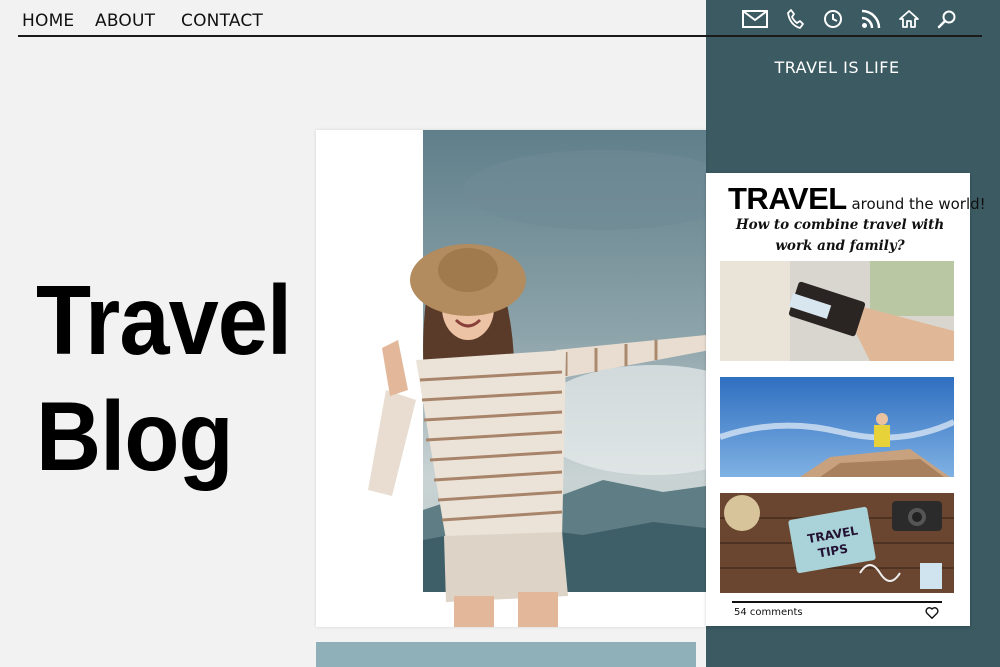 The height and width of the screenshot is (667, 1000). What do you see at coordinates (837, 602) in the screenshot?
I see `post-footer-divider` at bounding box center [837, 602].